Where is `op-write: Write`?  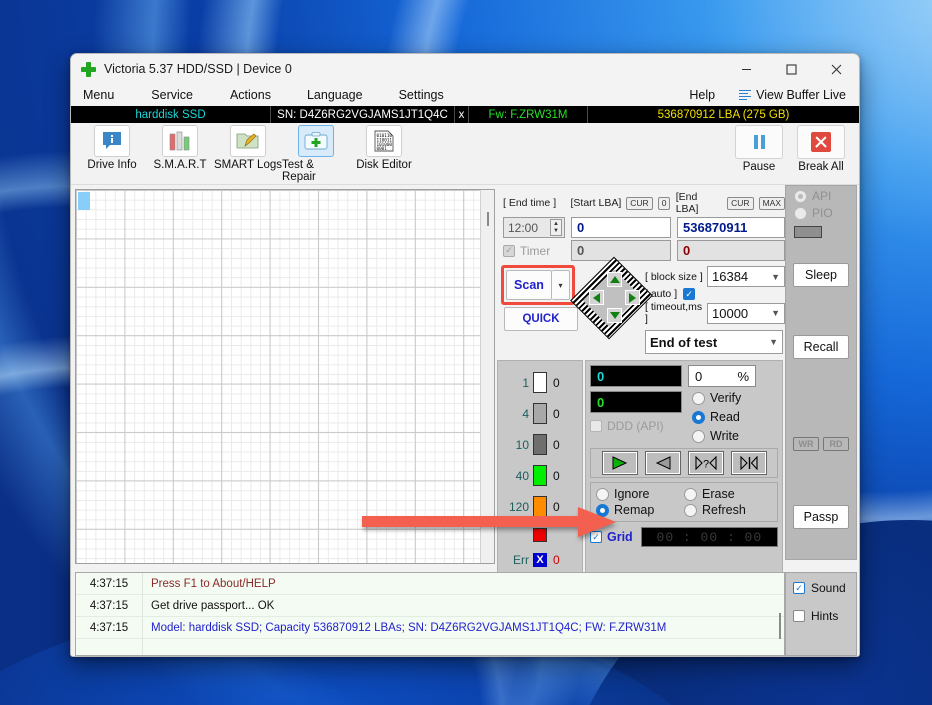
op-write: Write is located at coordinates (716, 436).